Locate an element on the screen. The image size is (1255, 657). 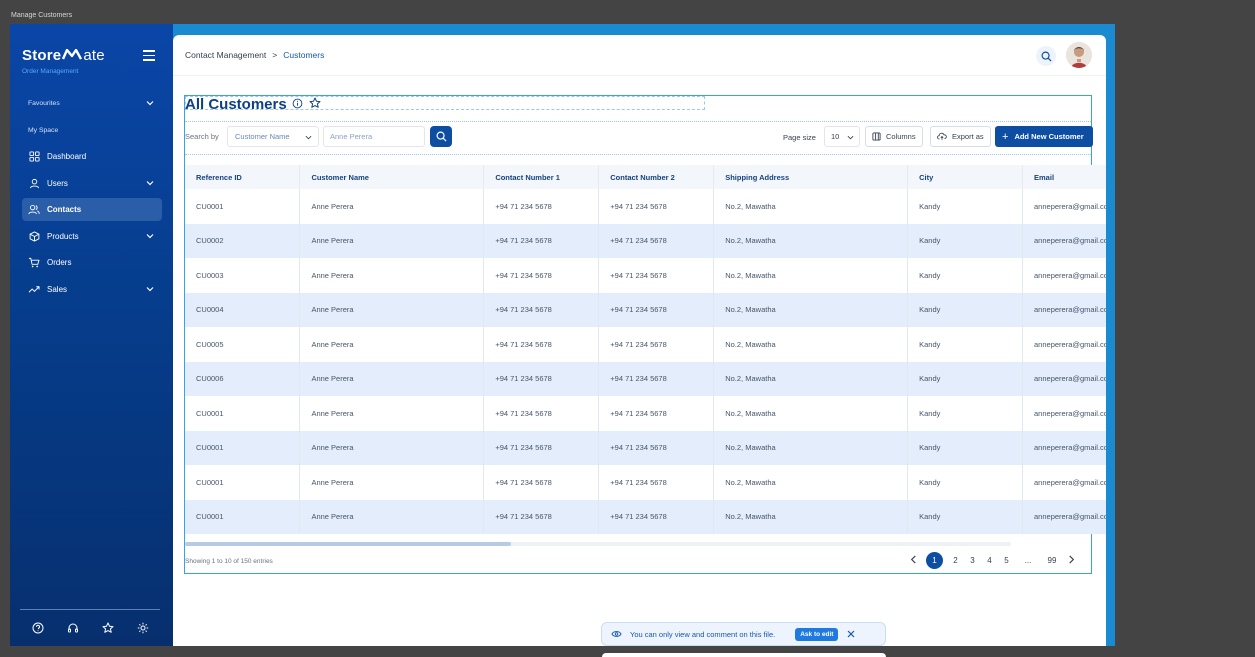
scrollbar-thumb is located at coordinates (348, 544).